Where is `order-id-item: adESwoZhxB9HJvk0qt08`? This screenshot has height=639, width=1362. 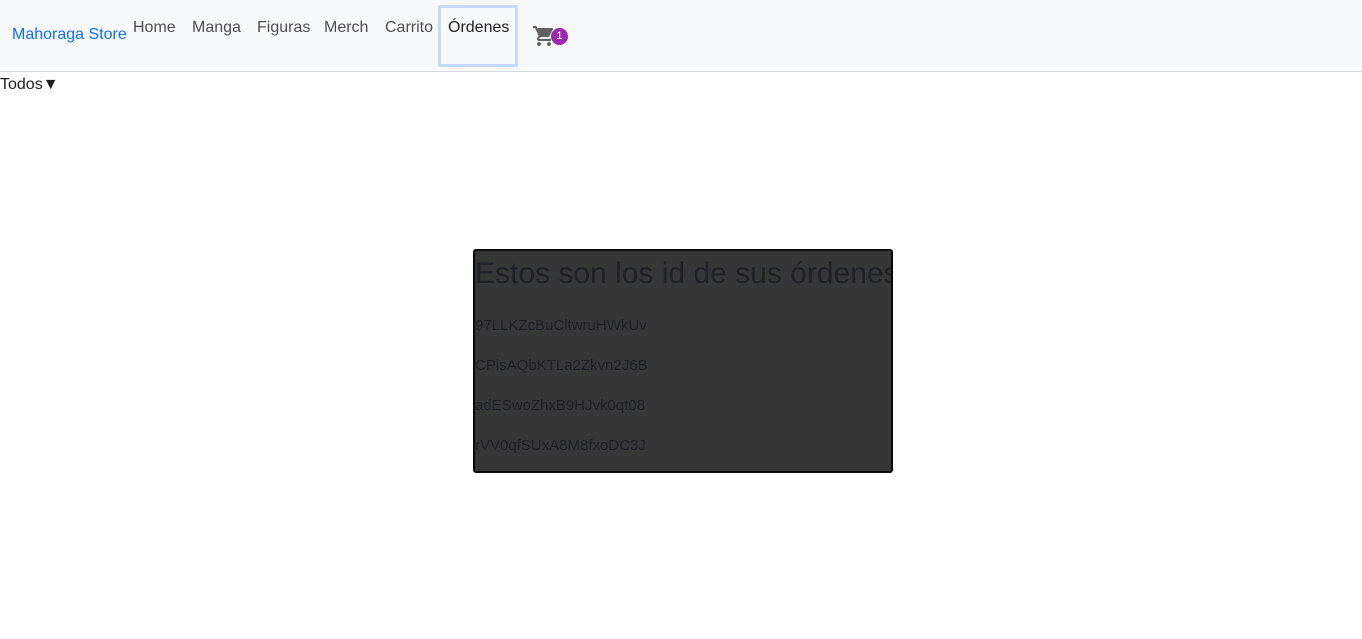
order-id-item: adESwoZhxB9HJvk0qt08 is located at coordinates (560, 405).